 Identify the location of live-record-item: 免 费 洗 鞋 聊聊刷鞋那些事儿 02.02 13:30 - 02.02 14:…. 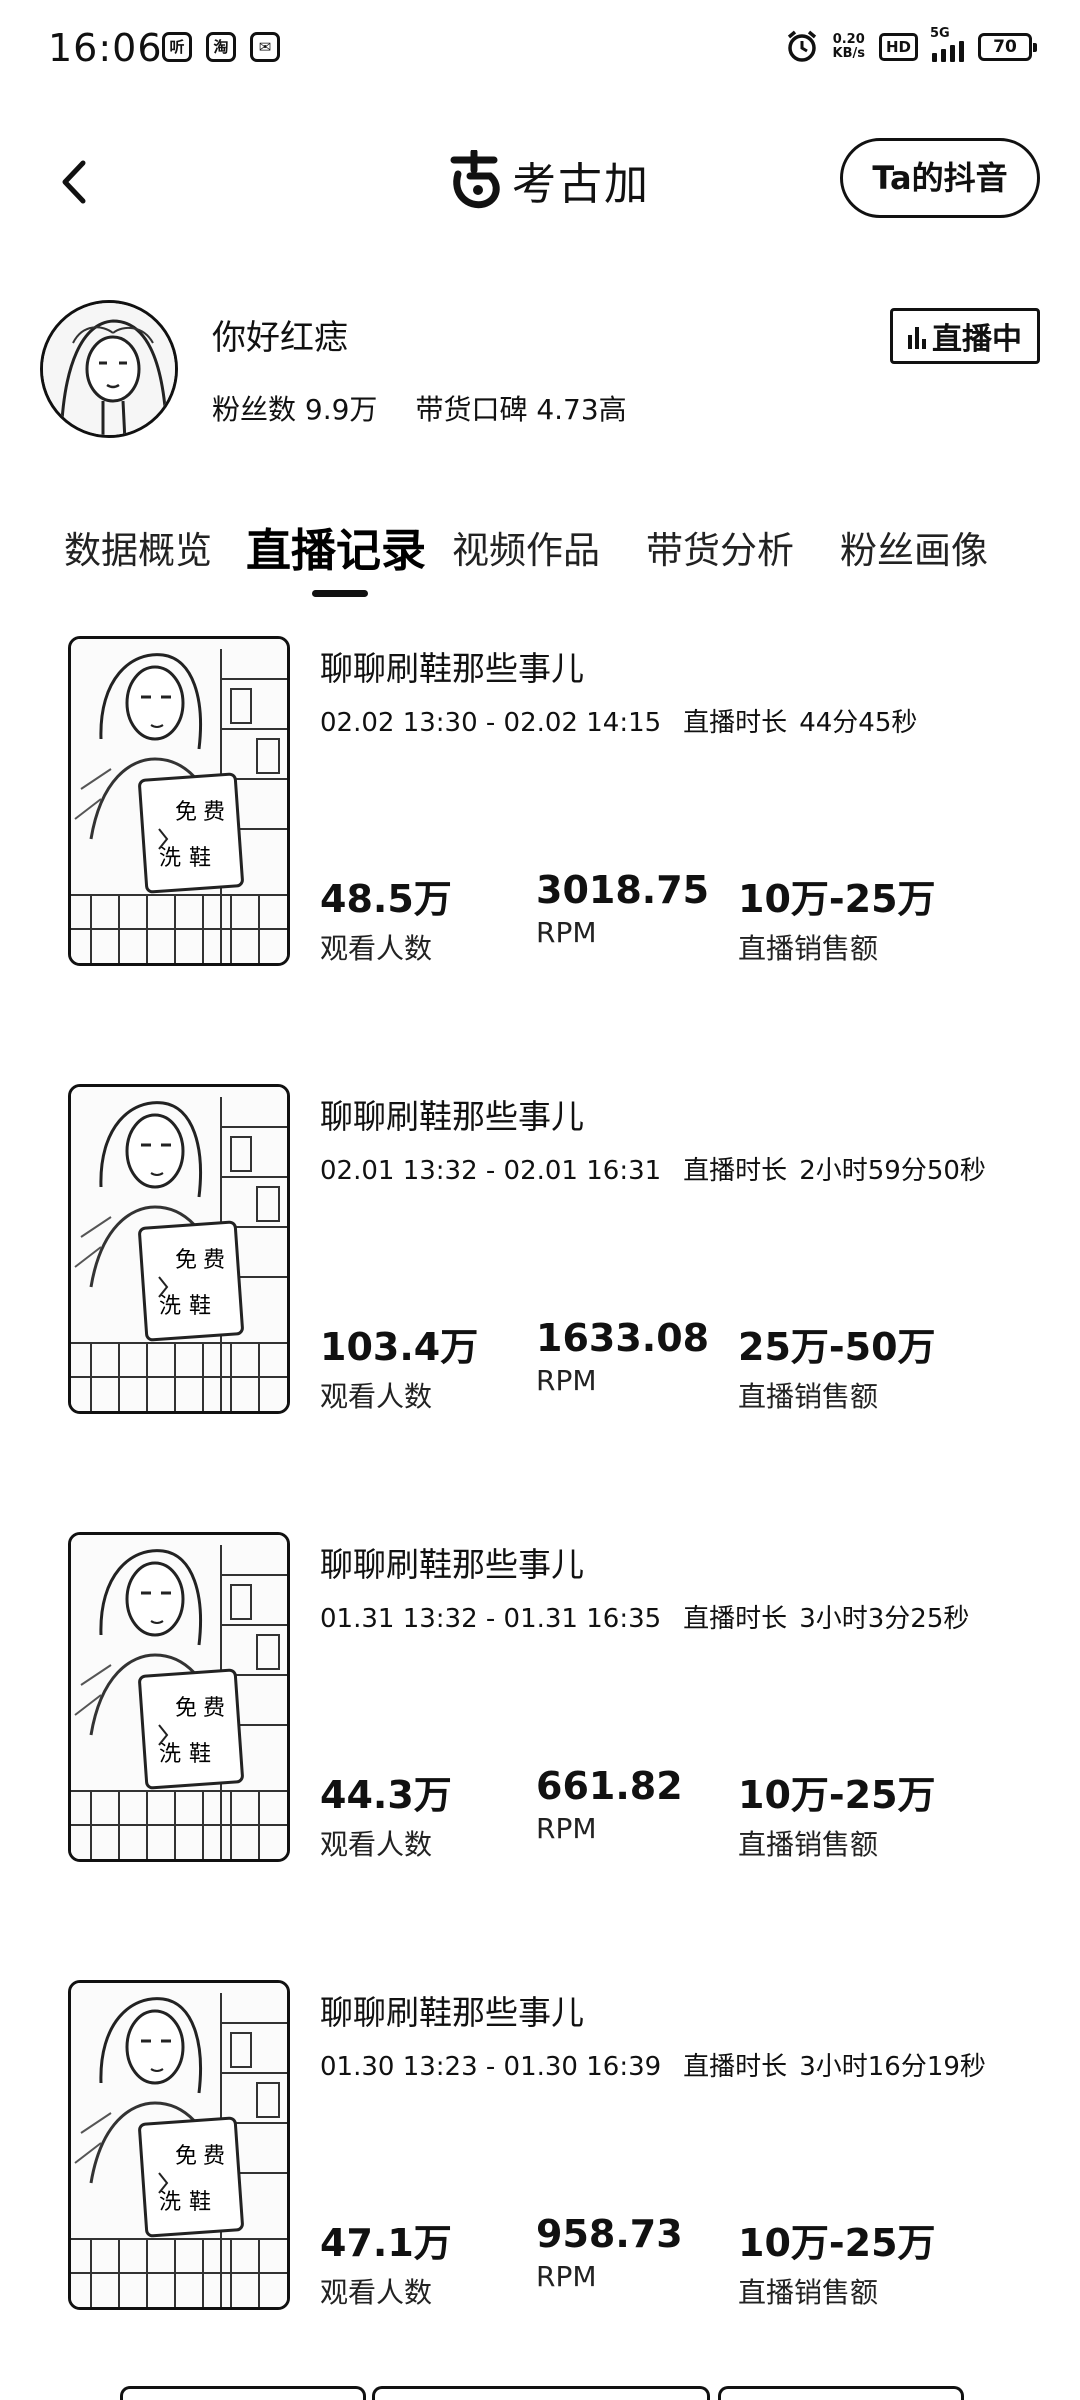
(540, 806).